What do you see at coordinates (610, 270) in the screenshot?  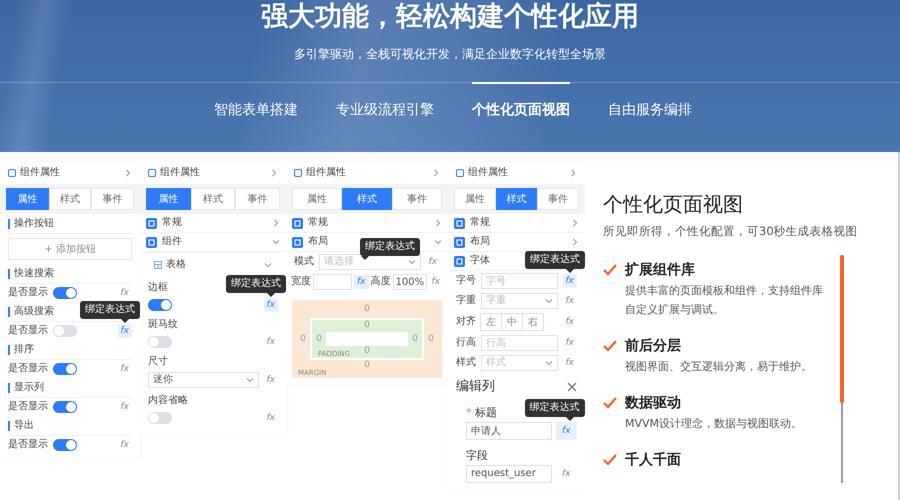 I see `check-icon` at bounding box center [610, 270].